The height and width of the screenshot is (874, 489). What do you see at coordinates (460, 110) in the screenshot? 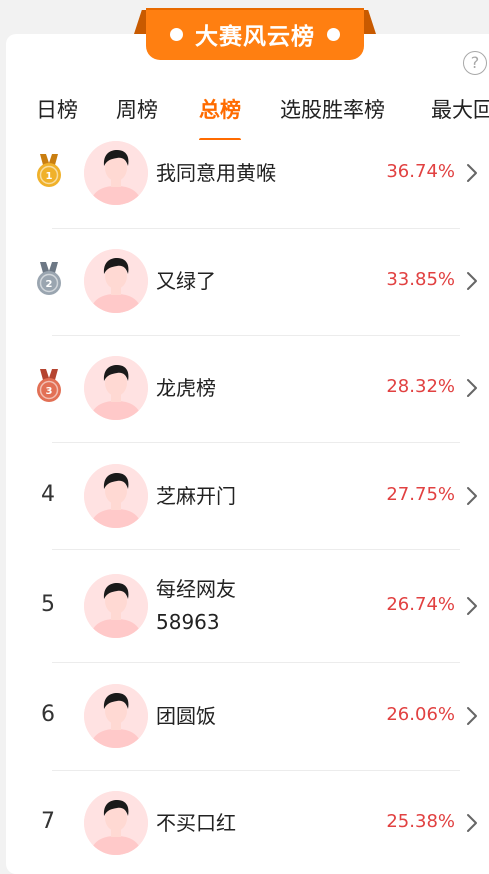
I see `tab-label: 最大回` at bounding box center [460, 110].